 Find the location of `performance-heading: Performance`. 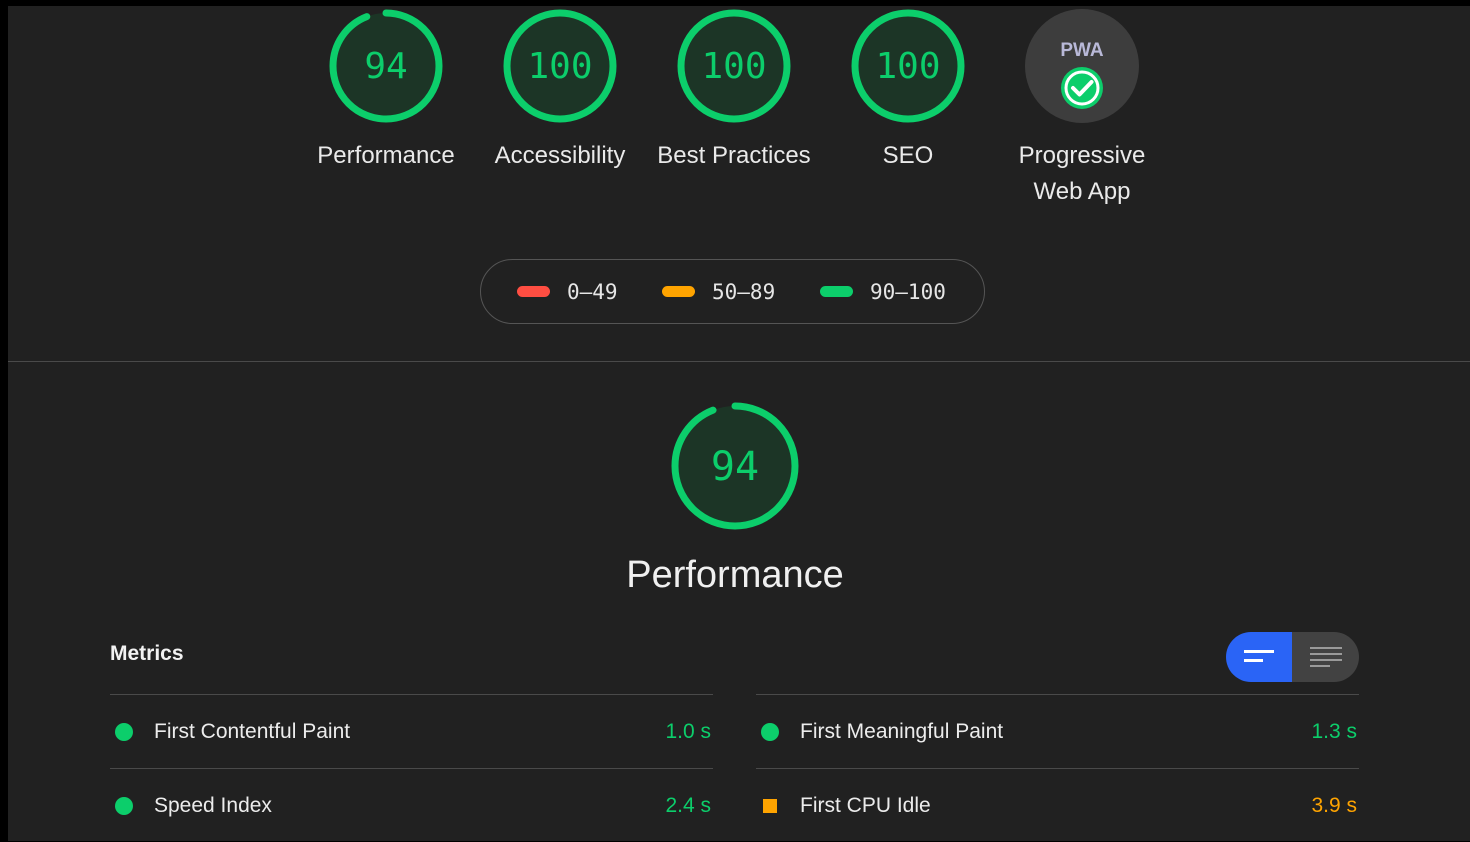

performance-heading: Performance is located at coordinates (735, 575).